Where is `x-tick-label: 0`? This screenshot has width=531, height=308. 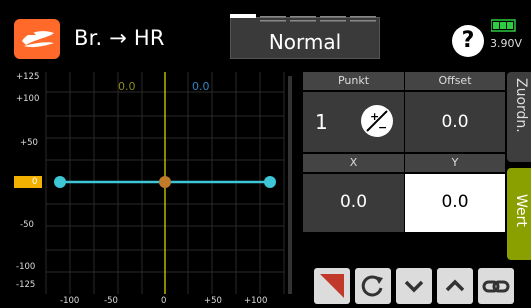
x-tick-label: 0 is located at coordinates (164, 301).